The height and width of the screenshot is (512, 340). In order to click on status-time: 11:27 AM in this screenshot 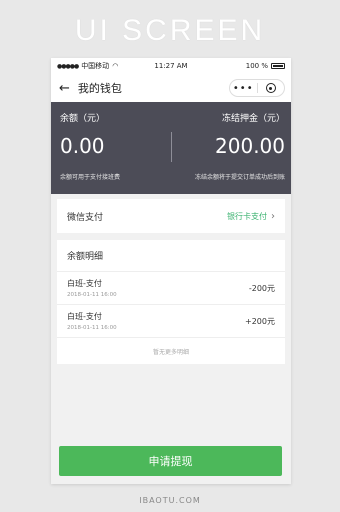, I will do `click(171, 66)`.